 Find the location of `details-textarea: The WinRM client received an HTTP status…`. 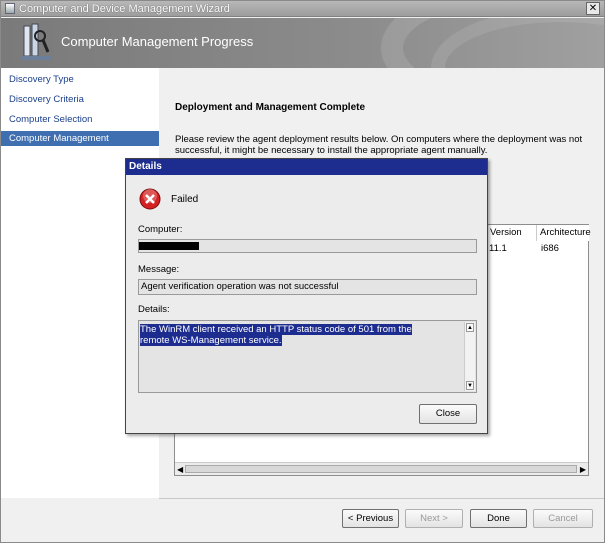

details-textarea: The WinRM client received an HTTP status… is located at coordinates (307, 356).